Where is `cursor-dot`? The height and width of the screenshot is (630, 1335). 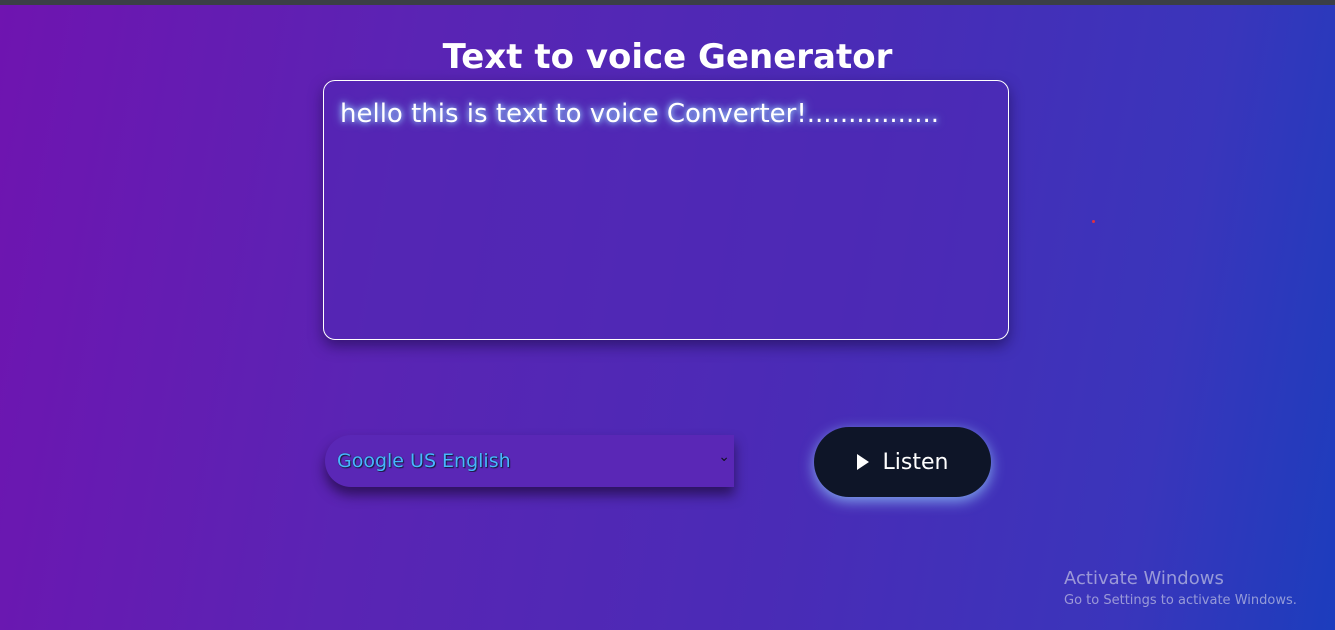 cursor-dot is located at coordinates (1093, 221).